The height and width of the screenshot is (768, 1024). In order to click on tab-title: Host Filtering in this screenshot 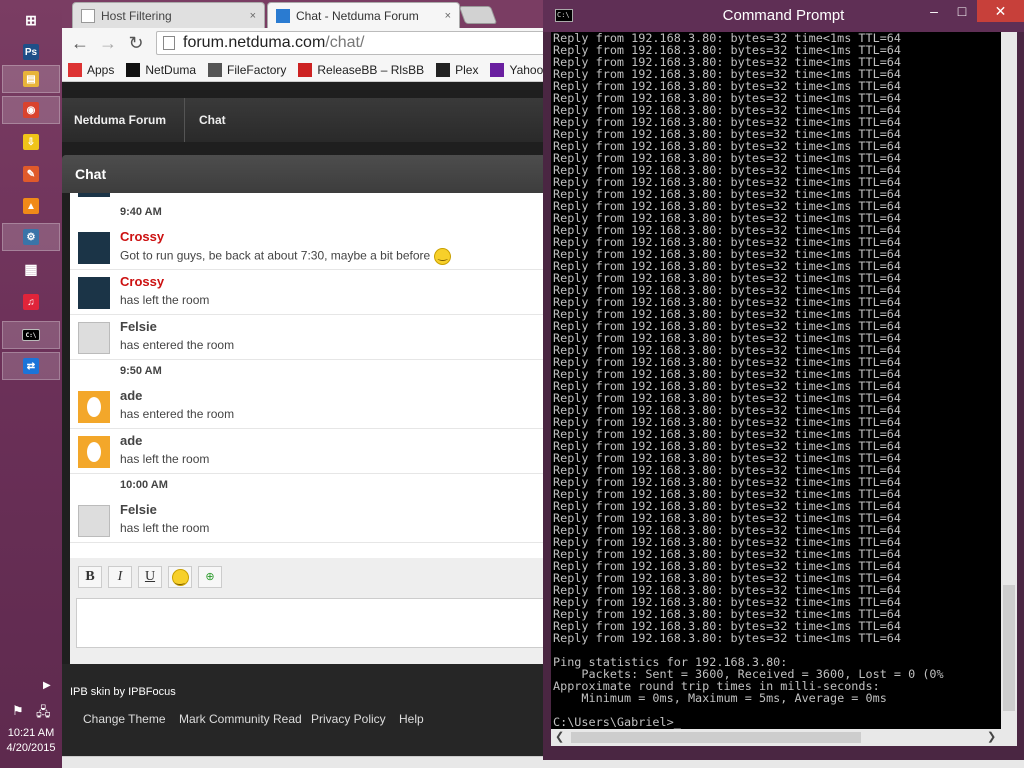, I will do `click(136, 15)`.